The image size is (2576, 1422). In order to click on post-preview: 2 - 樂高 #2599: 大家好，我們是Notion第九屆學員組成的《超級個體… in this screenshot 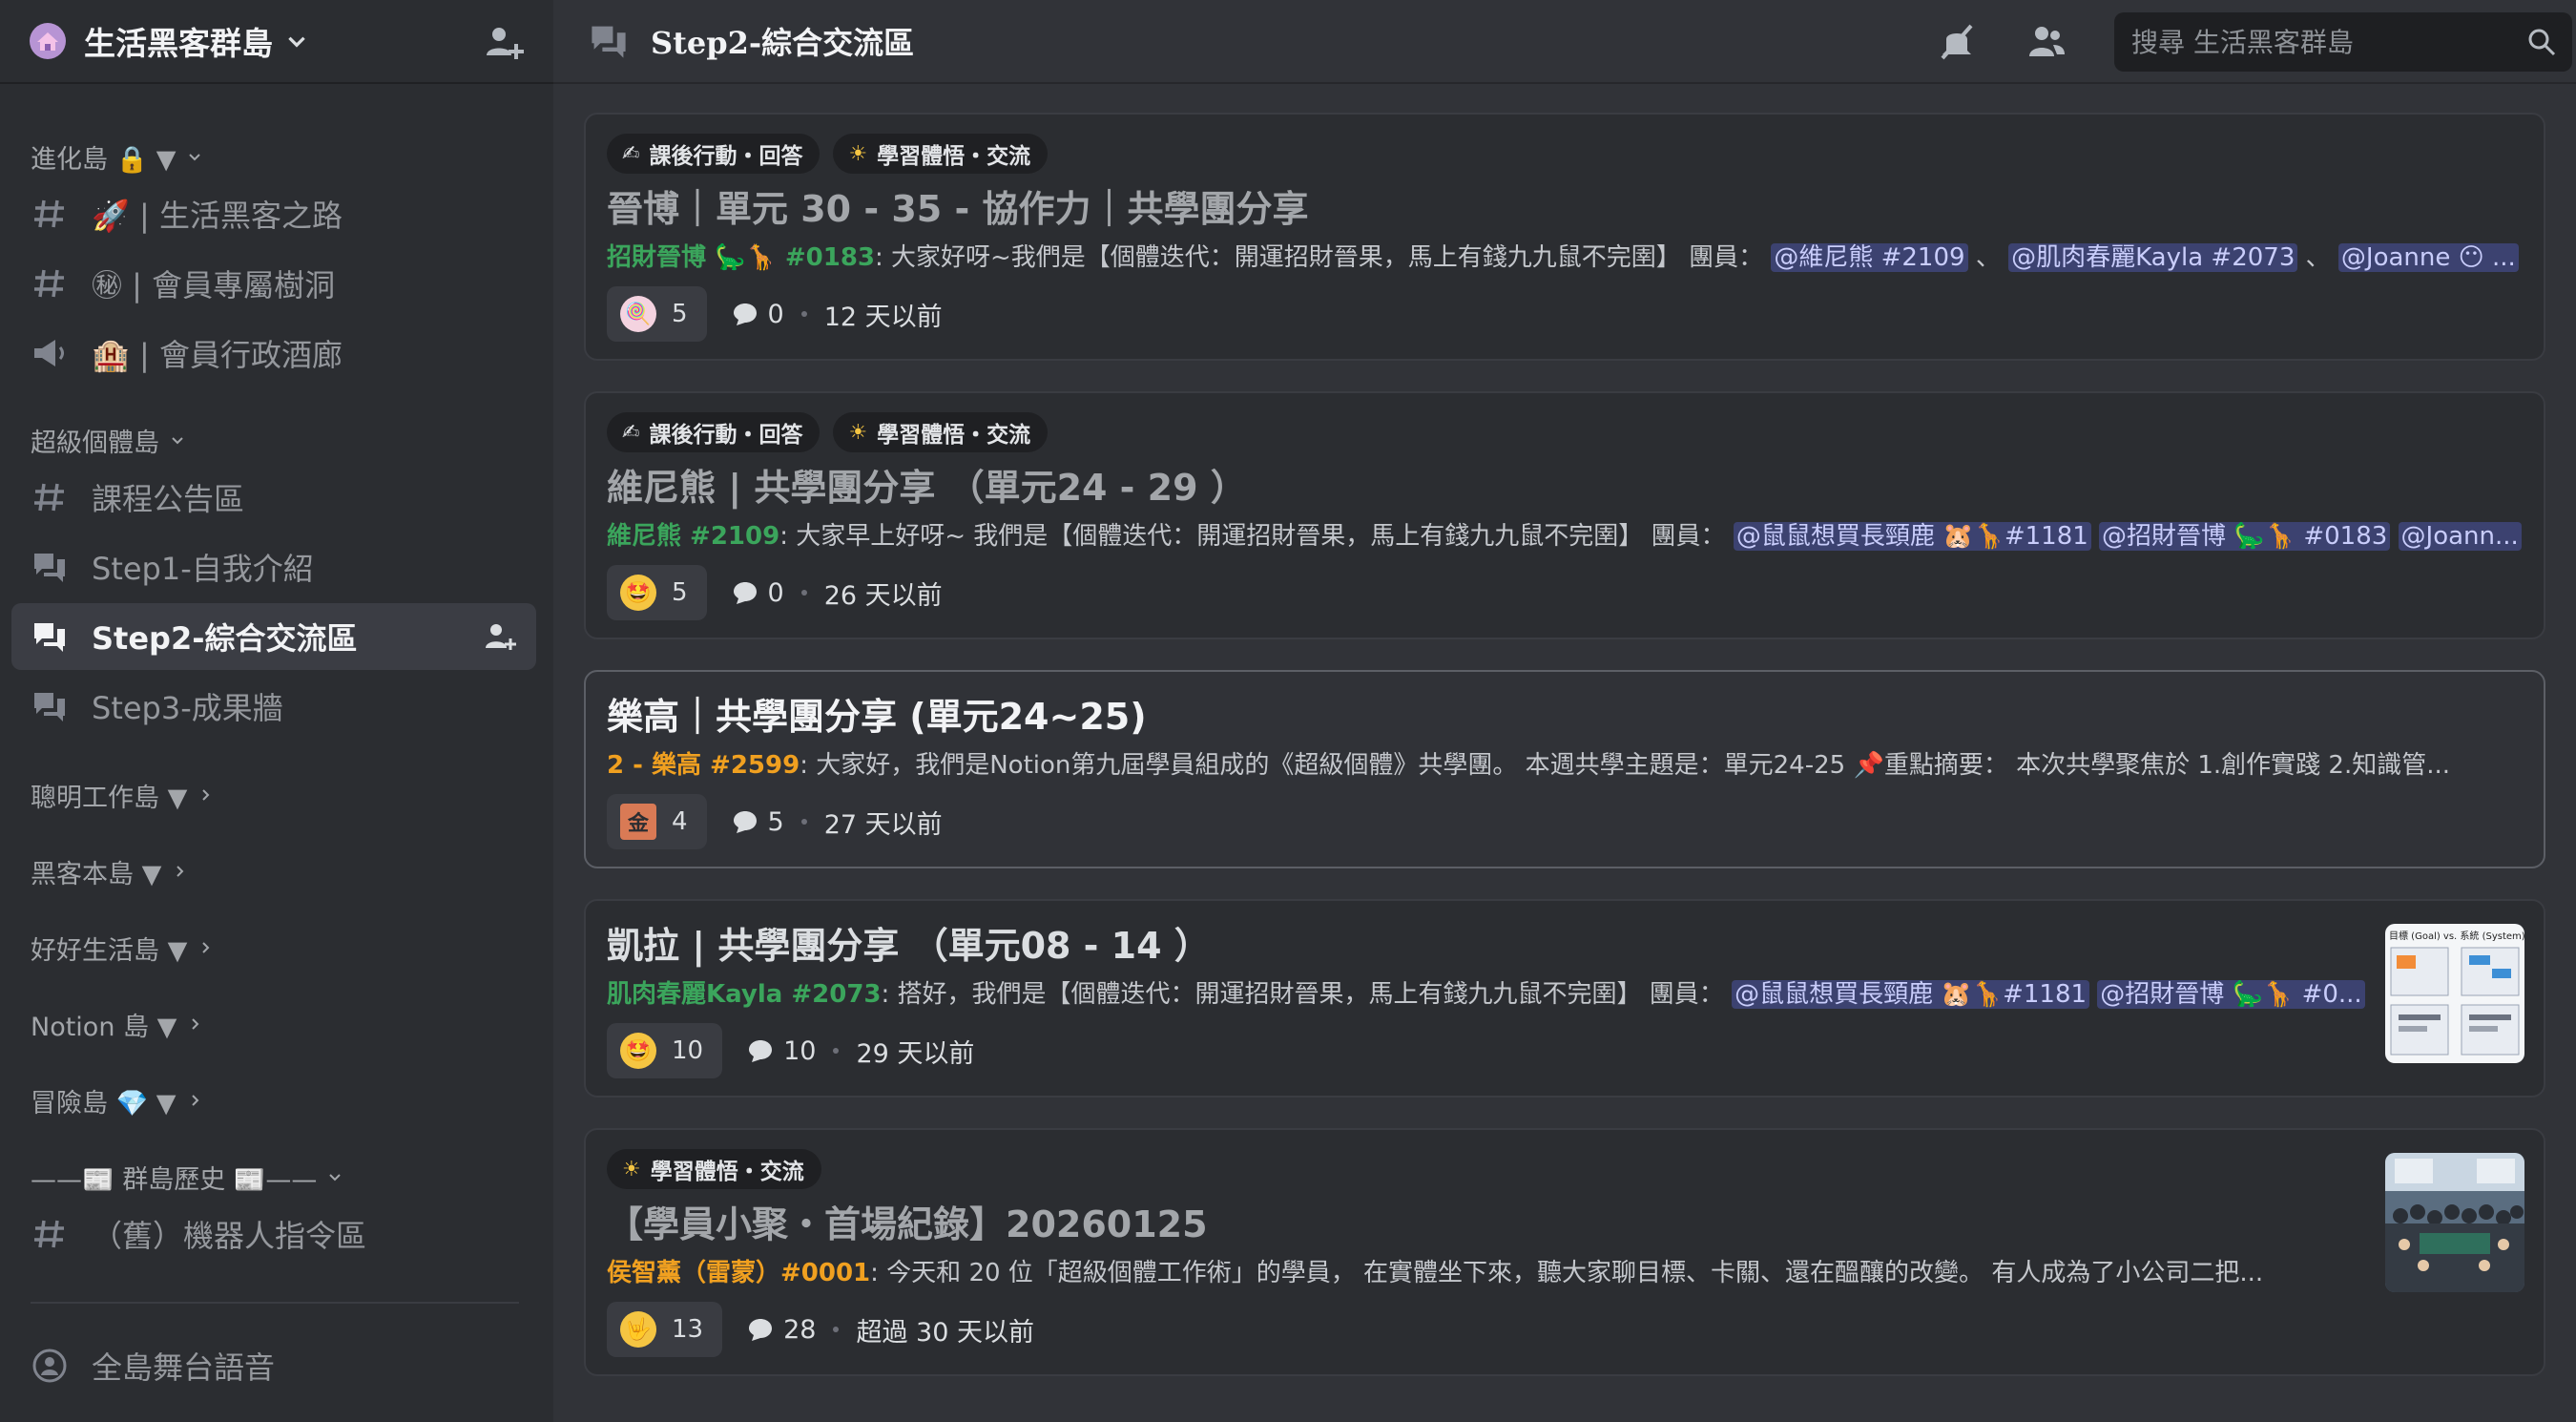, I will do `click(1565, 765)`.